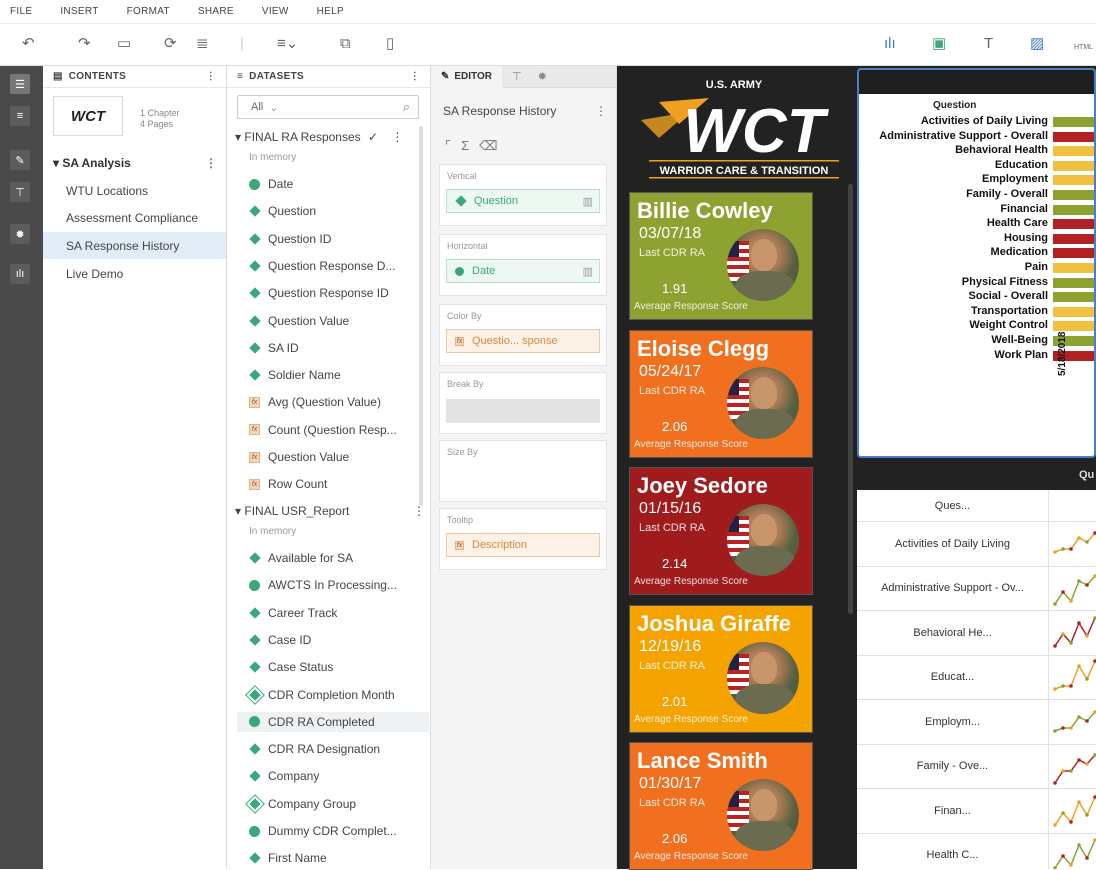 The width and height of the screenshot is (1096, 870). I want to click on field-career-track: Career Track, so click(293, 613).